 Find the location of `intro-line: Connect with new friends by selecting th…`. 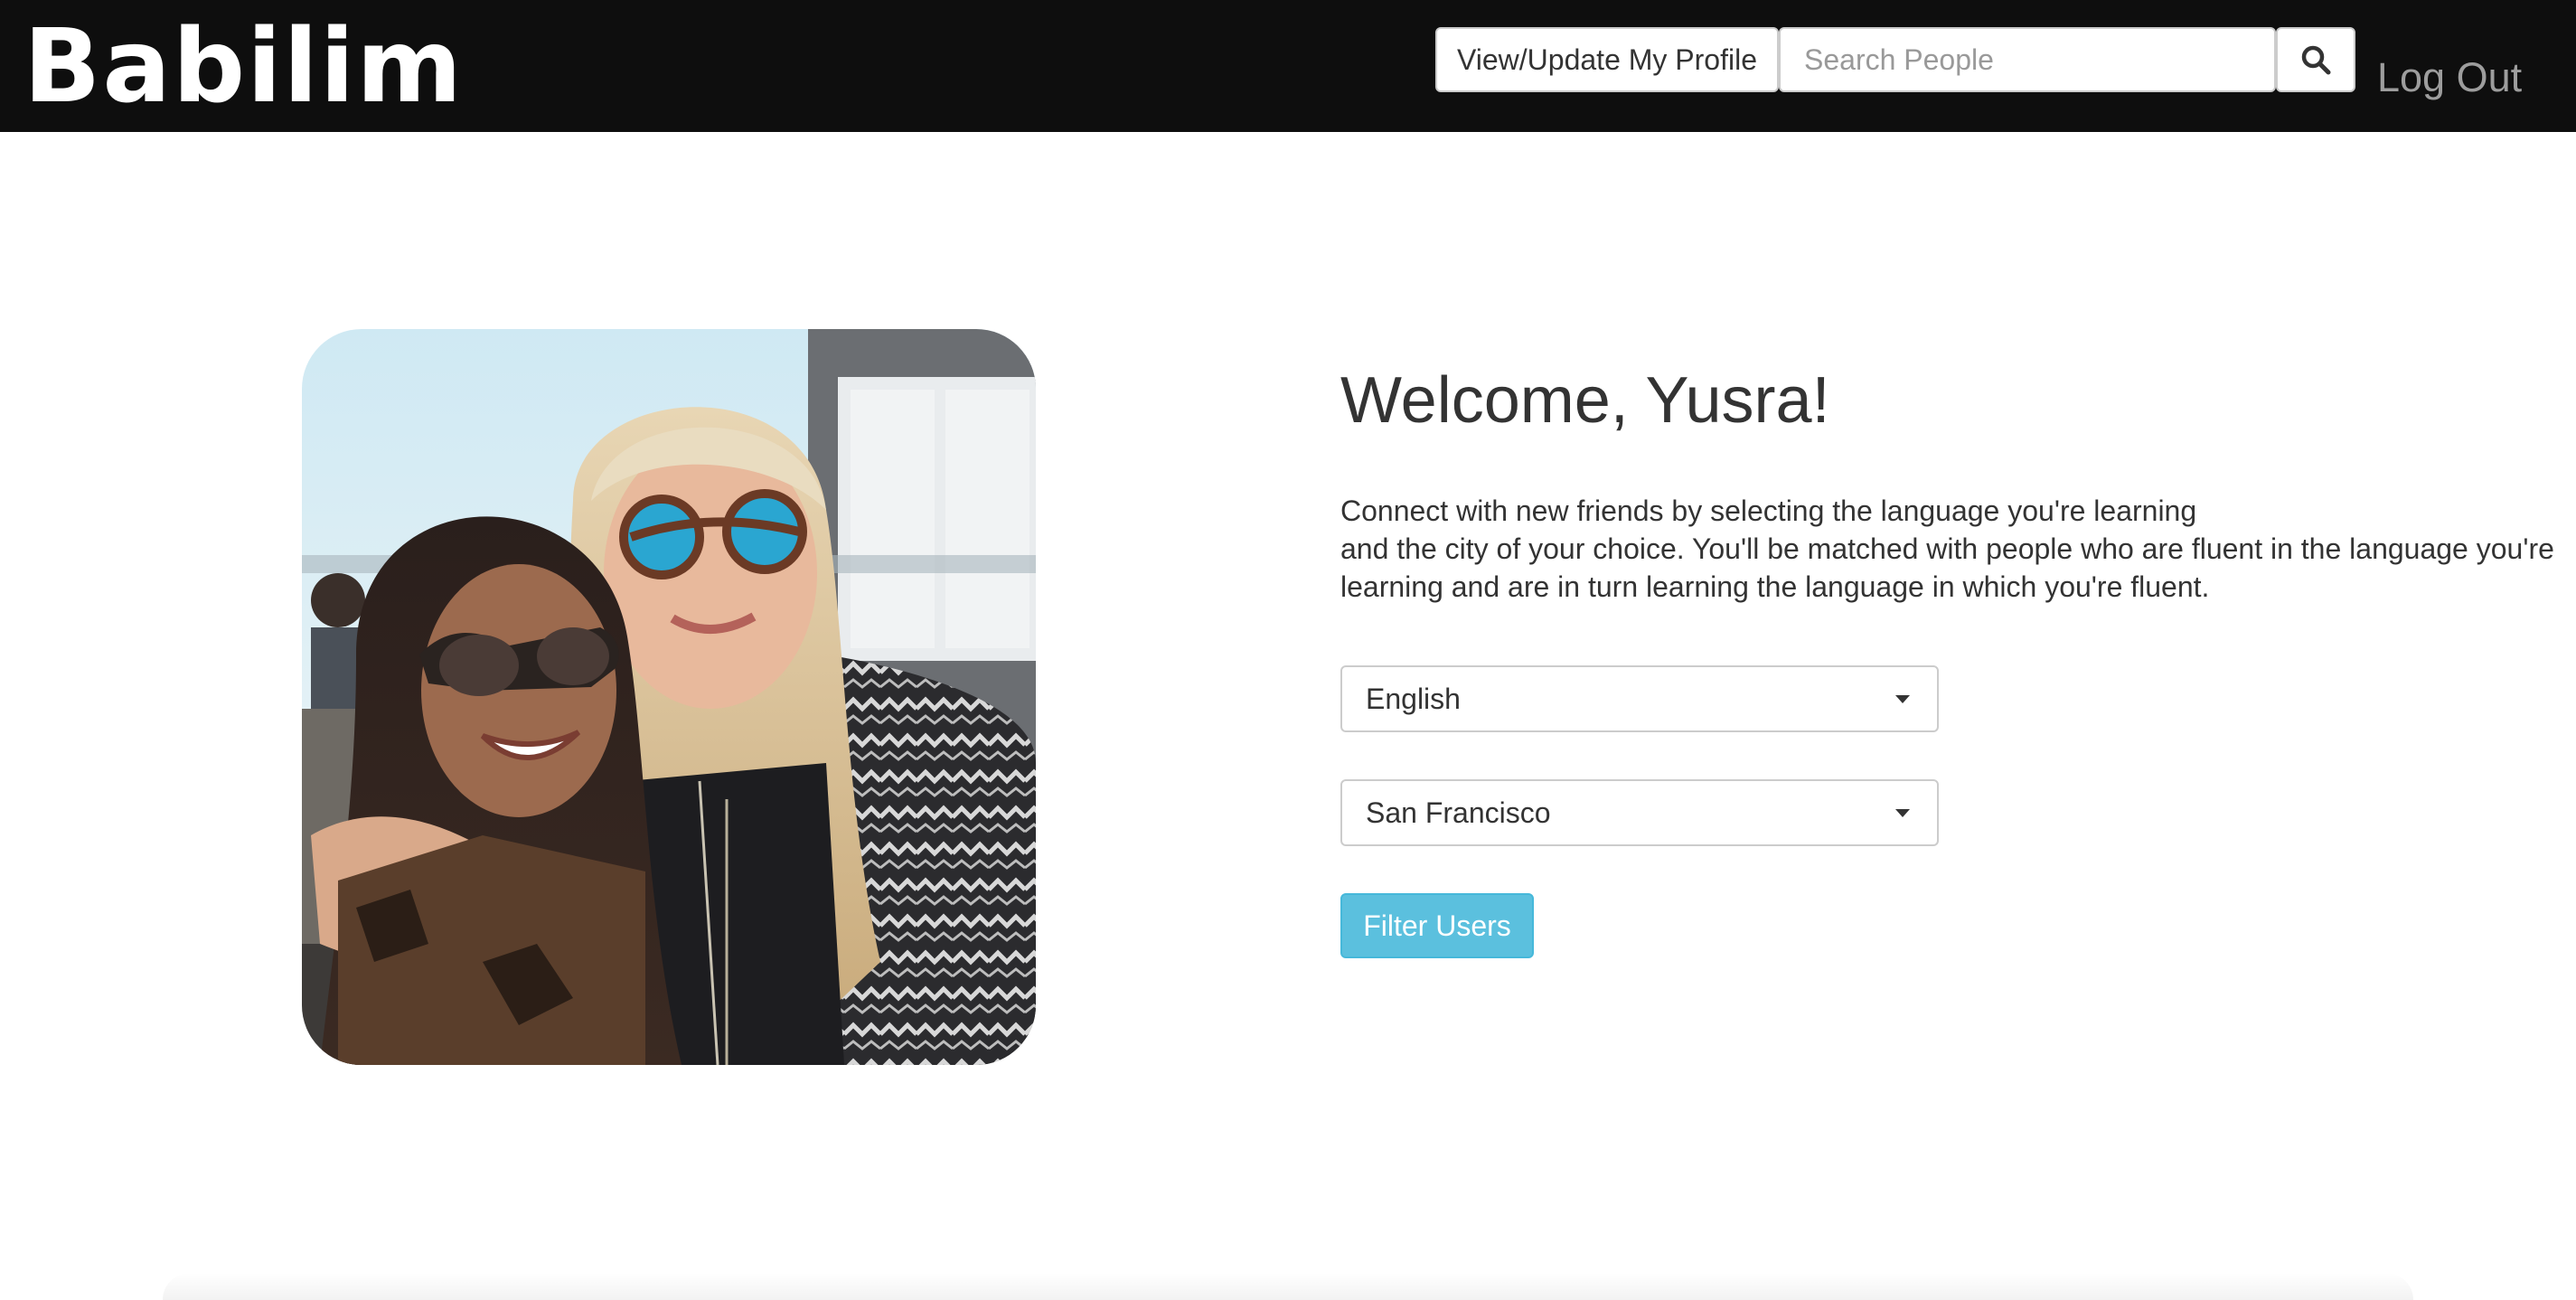

intro-line: Connect with new friends by selecting th… is located at coordinates (1768, 511).